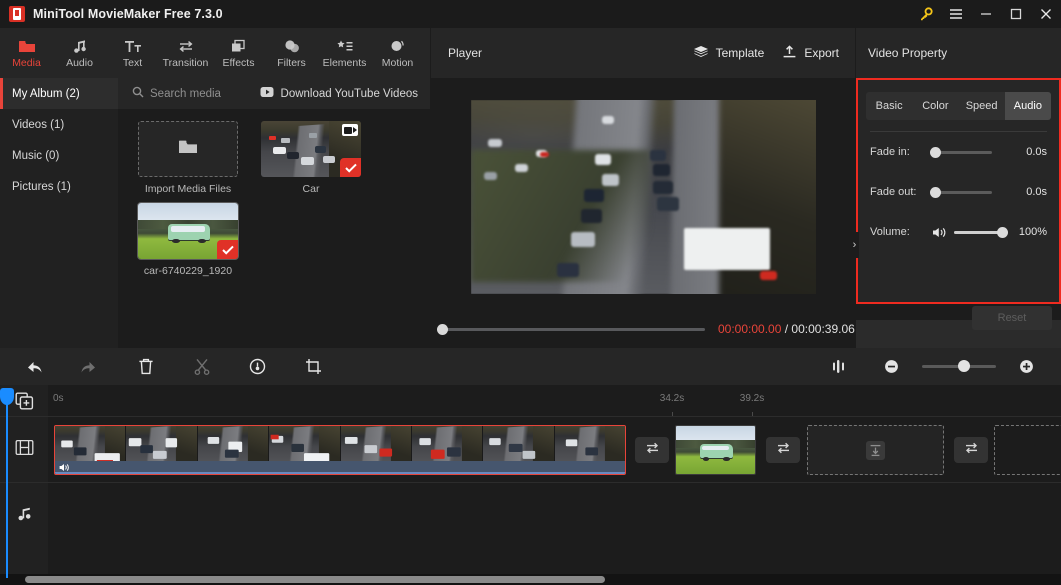 Image resolution: width=1061 pixels, height=585 pixels. I want to click on media-library-search-row: Search media Download YouTube Videos, so click(274, 93).